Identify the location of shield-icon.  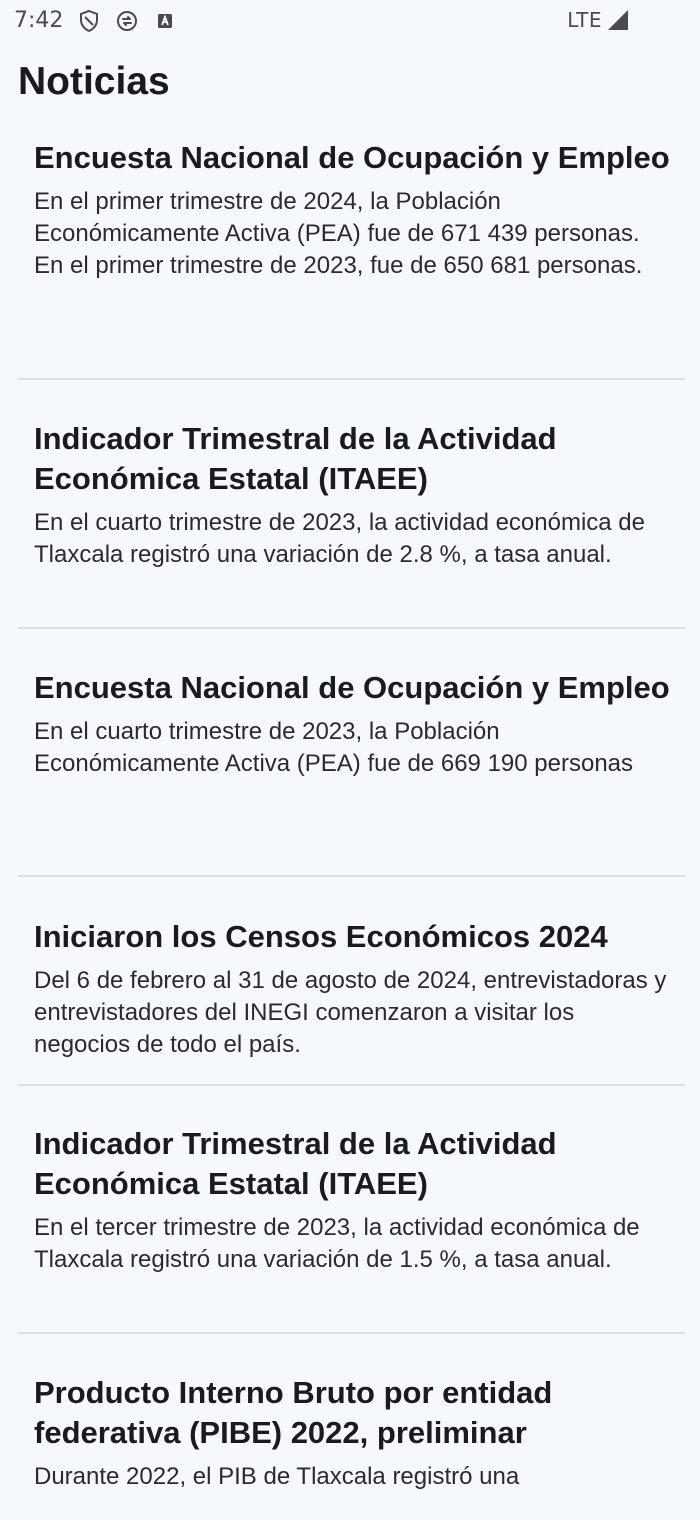
(89, 21).